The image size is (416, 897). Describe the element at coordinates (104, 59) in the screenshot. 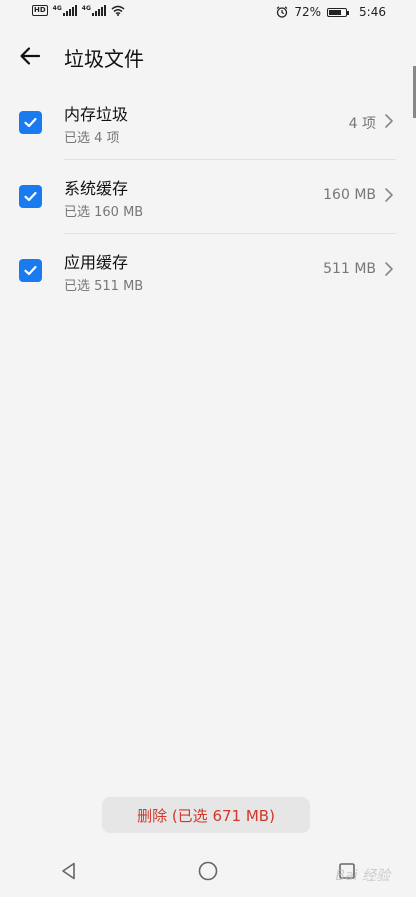

I see `page-title: 垃圾文件` at that location.